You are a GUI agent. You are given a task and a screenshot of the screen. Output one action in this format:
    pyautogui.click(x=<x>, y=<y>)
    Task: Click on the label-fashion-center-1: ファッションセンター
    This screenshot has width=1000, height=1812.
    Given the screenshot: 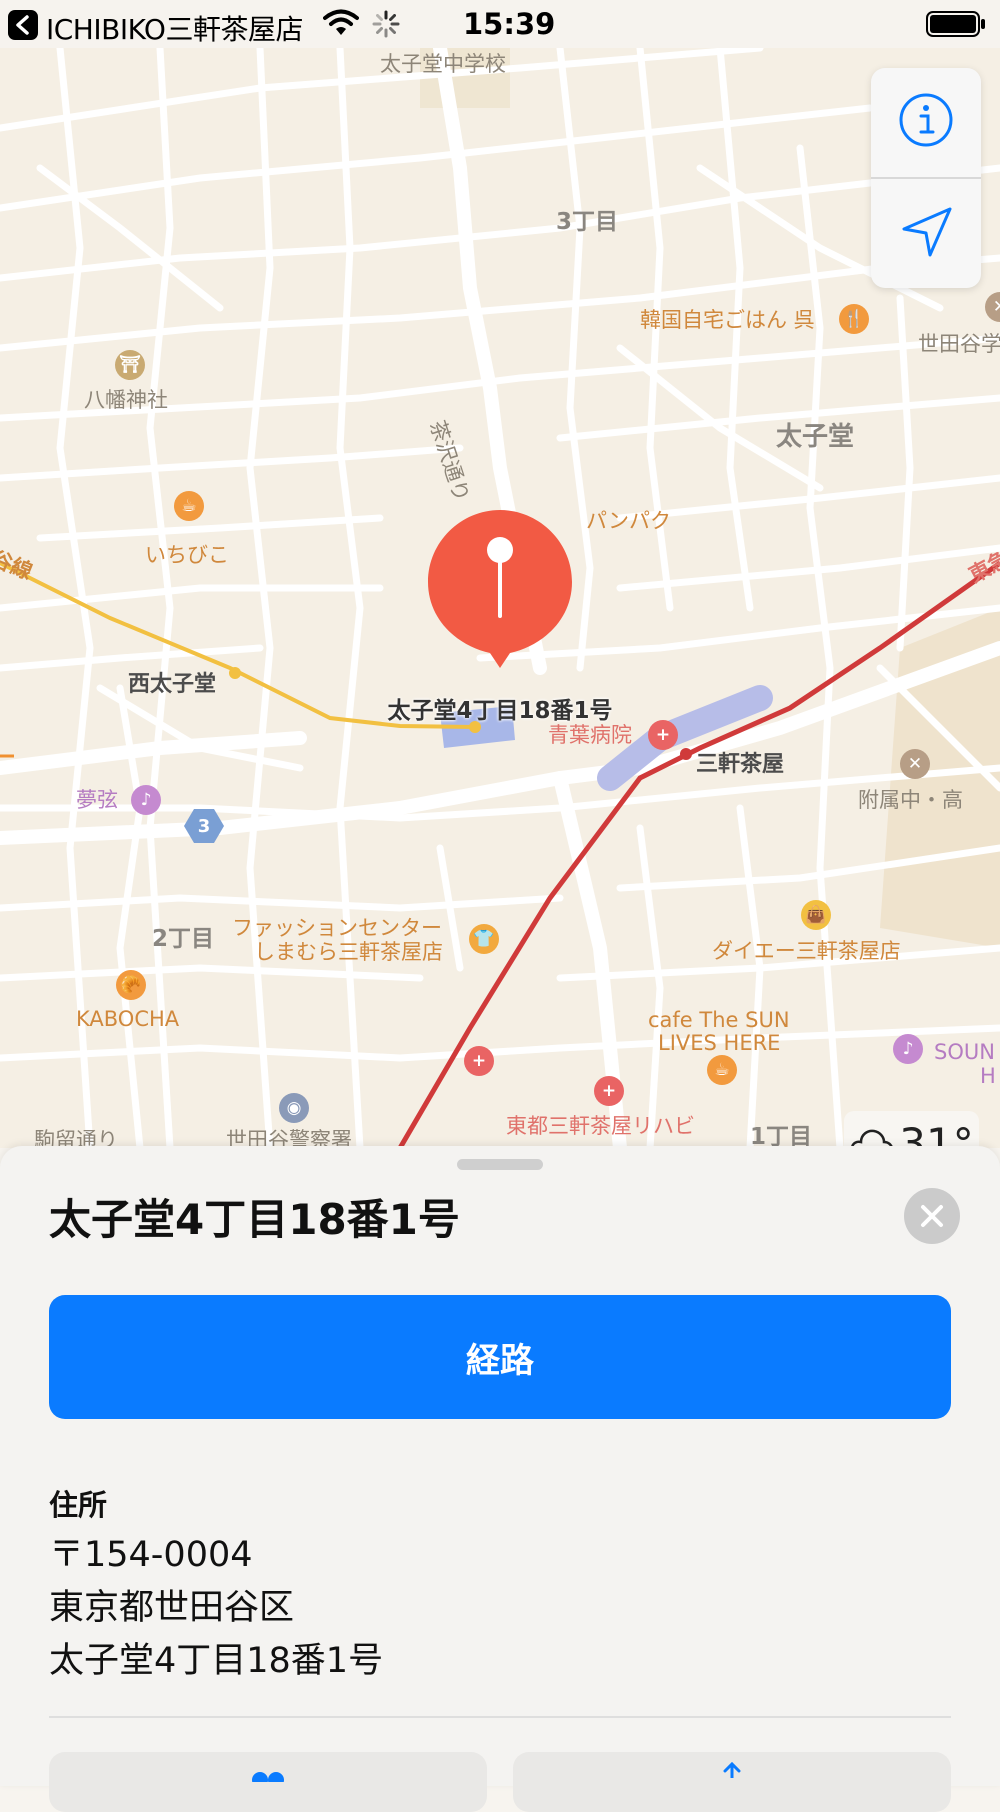 What is the action you would take?
    pyautogui.click(x=337, y=928)
    